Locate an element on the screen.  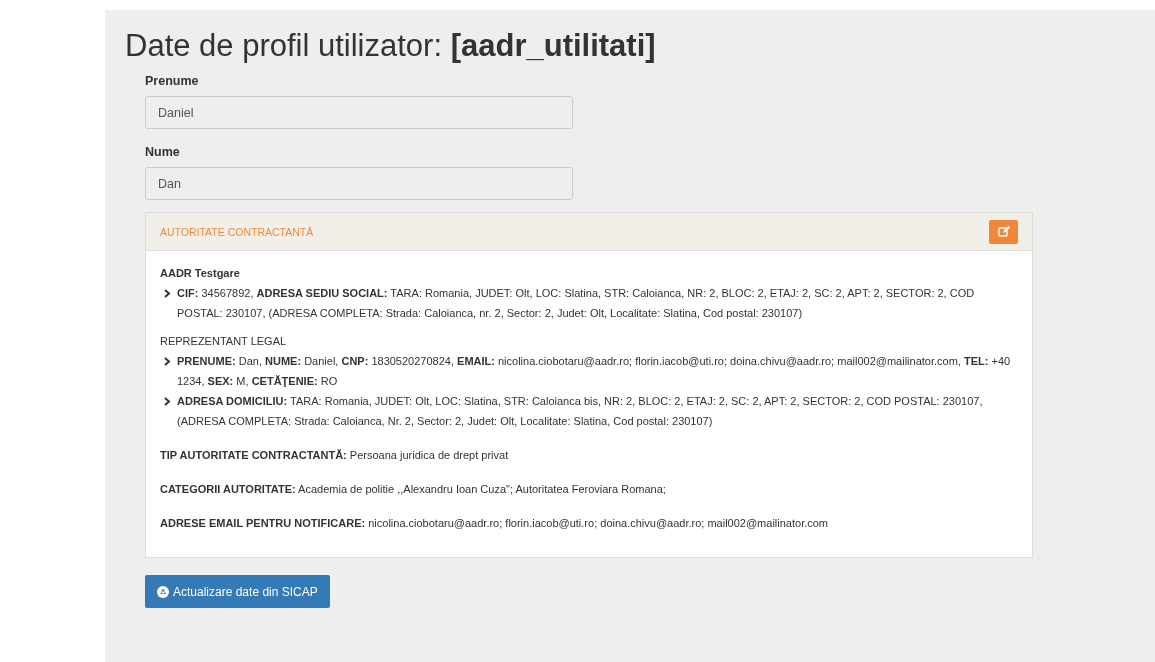
detail-text: PRENUME: Dan, NUME: Daniel, CNP: 1830520270824, EMAIL: nicolina.ciobotaru@aadr.ro; florin.iacob@uti.ro; doina.chivu@aadr.ro; mail002@mailinator.com, TEL: +40 1234, SEX: M, CETĂŢENIE: RO is located at coordinates (594, 371).